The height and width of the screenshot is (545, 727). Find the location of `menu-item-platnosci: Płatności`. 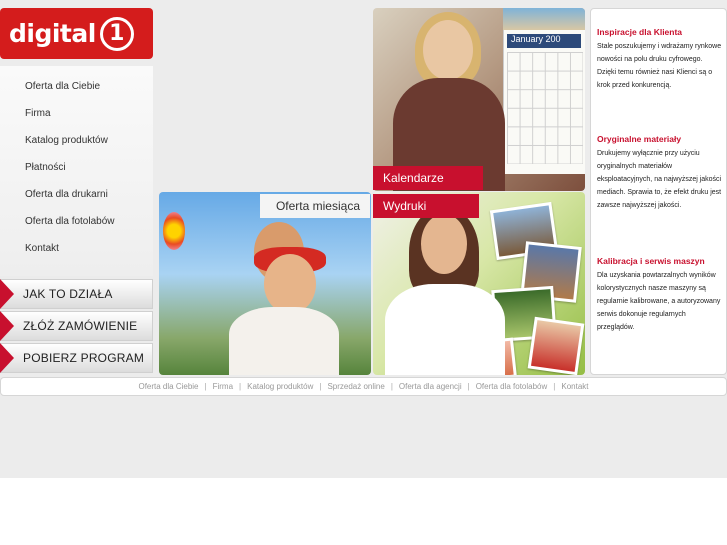

menu-item-platnosci: Płatności is located at coordinates (45, 167).